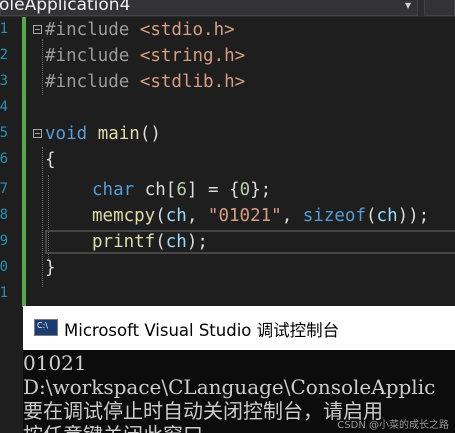  What do you see at coordinates (192, 56) in the screenshot?
I see `include-header: <string.h>` at bounding box center [192, 56].